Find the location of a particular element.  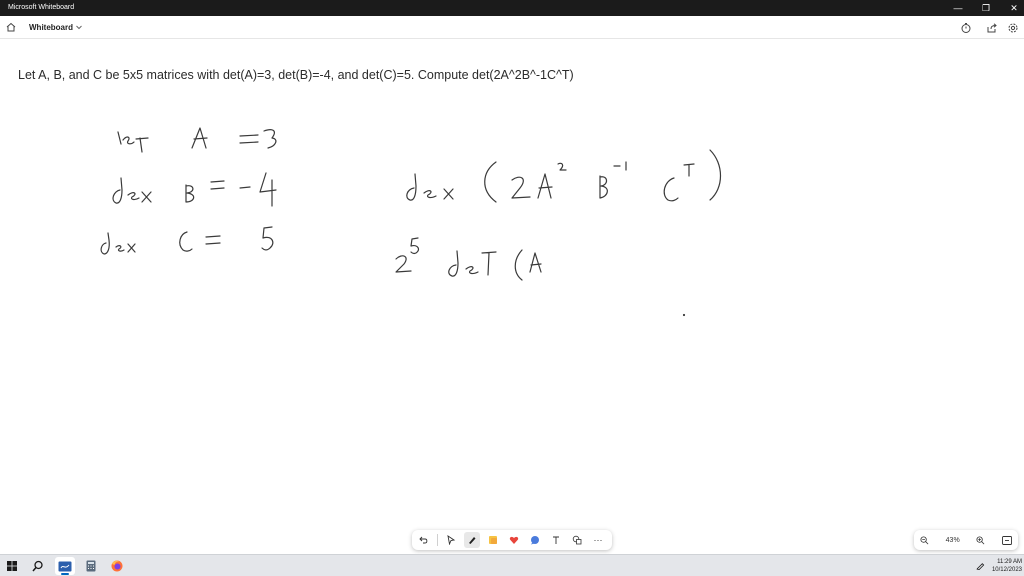

ink-dot is located at coordinates (684, 315).